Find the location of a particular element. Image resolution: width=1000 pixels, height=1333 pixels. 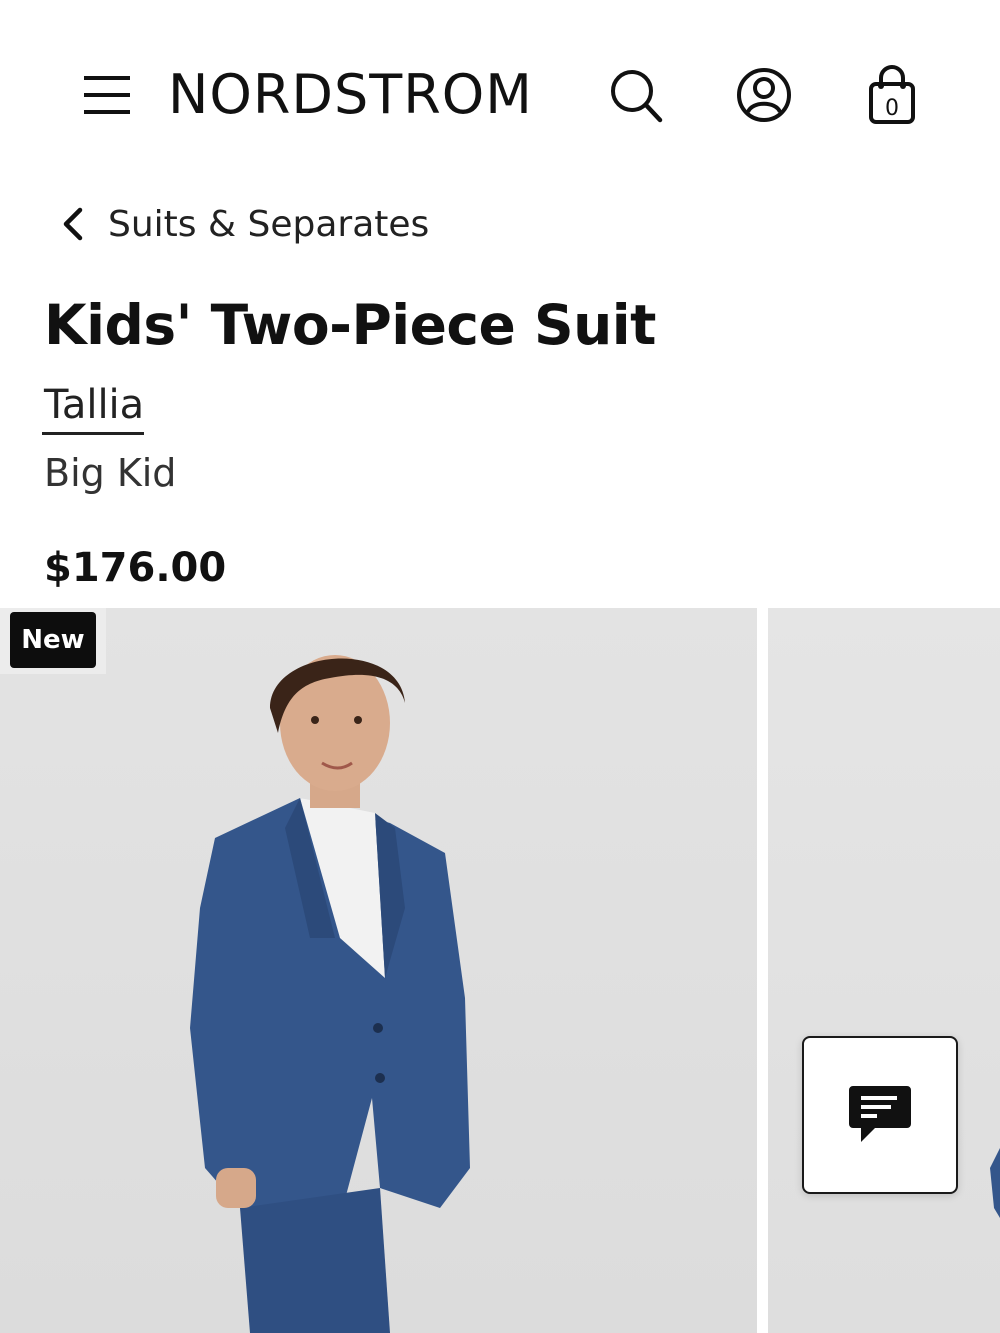

nordstrom-logo: NORDSTROM is located at coordinates (350, 95).